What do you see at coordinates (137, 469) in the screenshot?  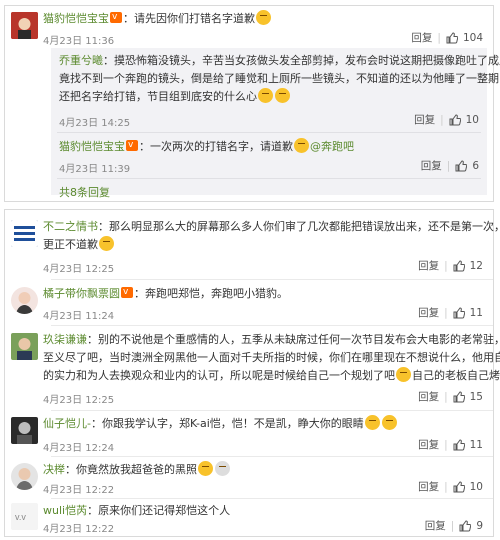 I see `comment-body: 决榉：你竟然放我超爸爸的黑照` at bounding box center [137, 469].